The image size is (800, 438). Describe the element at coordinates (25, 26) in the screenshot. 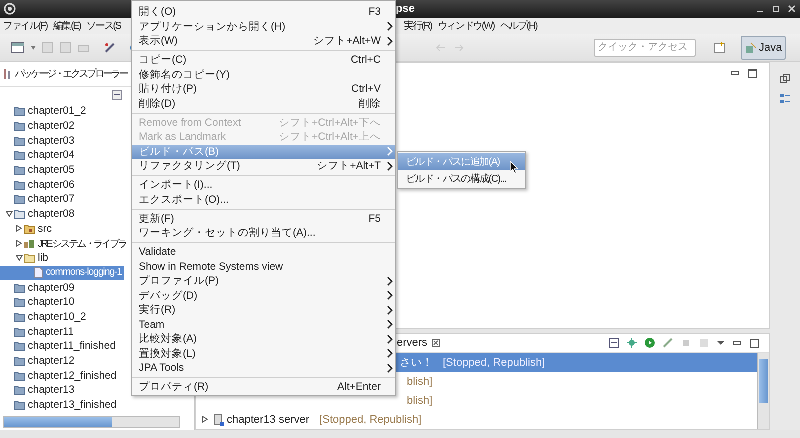

I see `menu-item: ファイル(F)` at that location.